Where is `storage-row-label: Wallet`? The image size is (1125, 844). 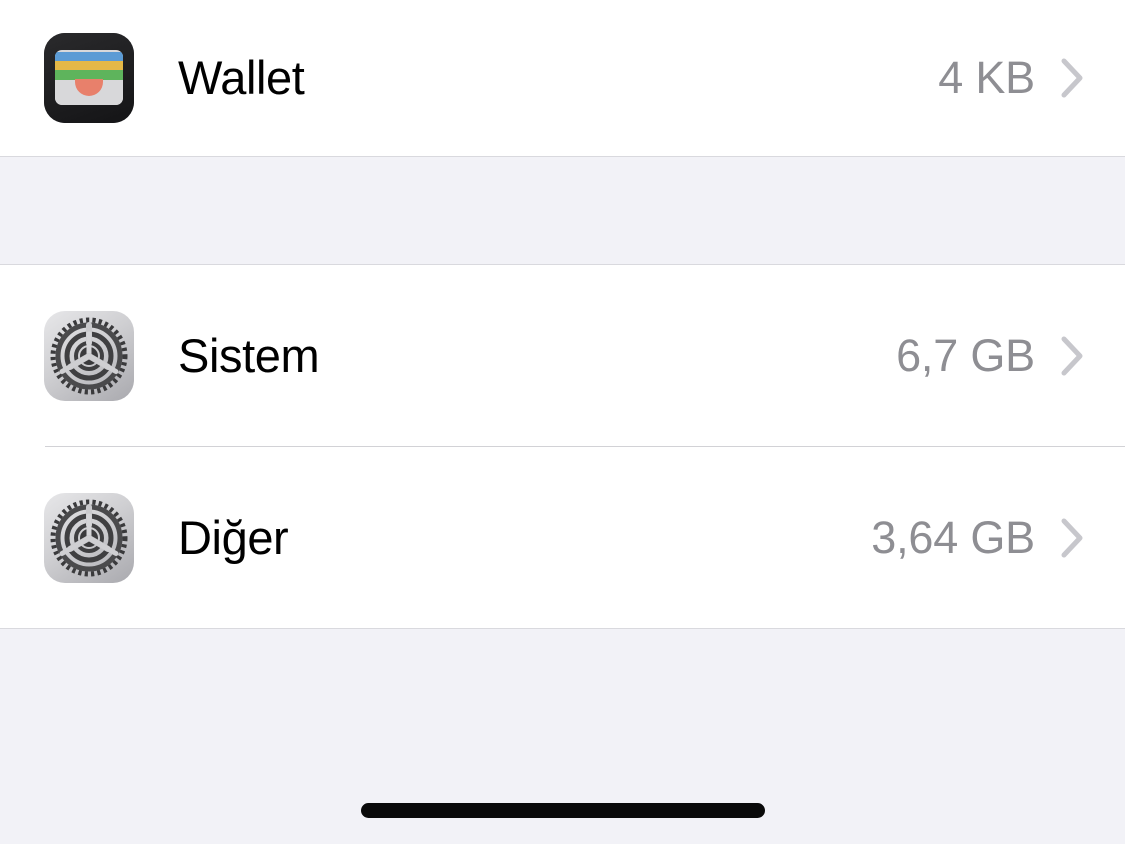 storage-row-label: Wallet is located at coordinates (241, 77).